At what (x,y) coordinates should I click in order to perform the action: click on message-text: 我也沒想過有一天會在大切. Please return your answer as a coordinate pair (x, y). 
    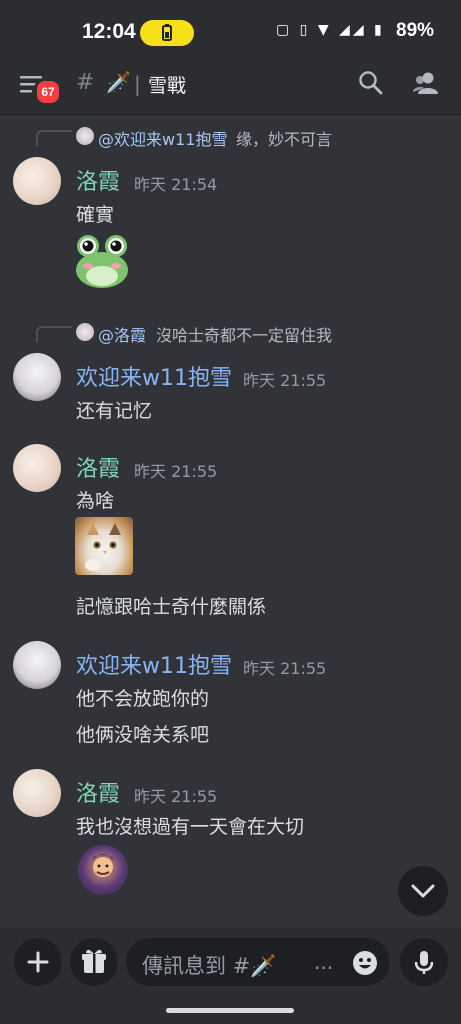
    Looking at the image, I should click on (190, 827).